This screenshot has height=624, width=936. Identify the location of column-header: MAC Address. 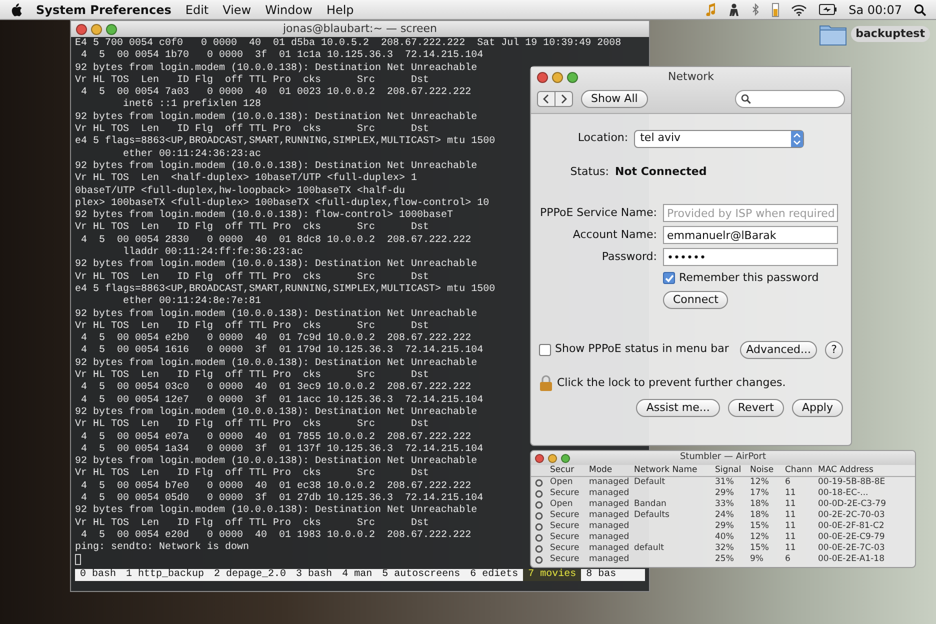
(864, 470).